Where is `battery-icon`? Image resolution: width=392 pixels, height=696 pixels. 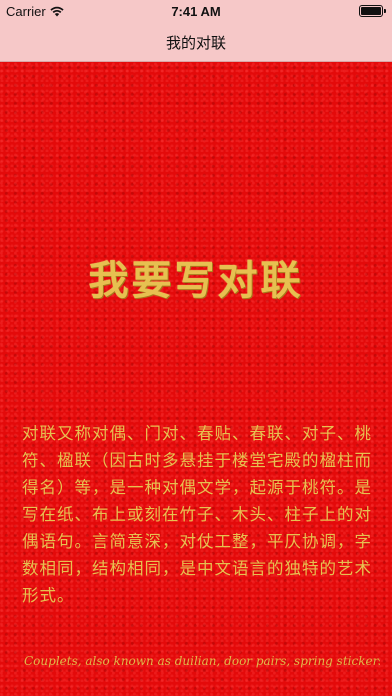 battery-icon is located at coordinates (372, 11).